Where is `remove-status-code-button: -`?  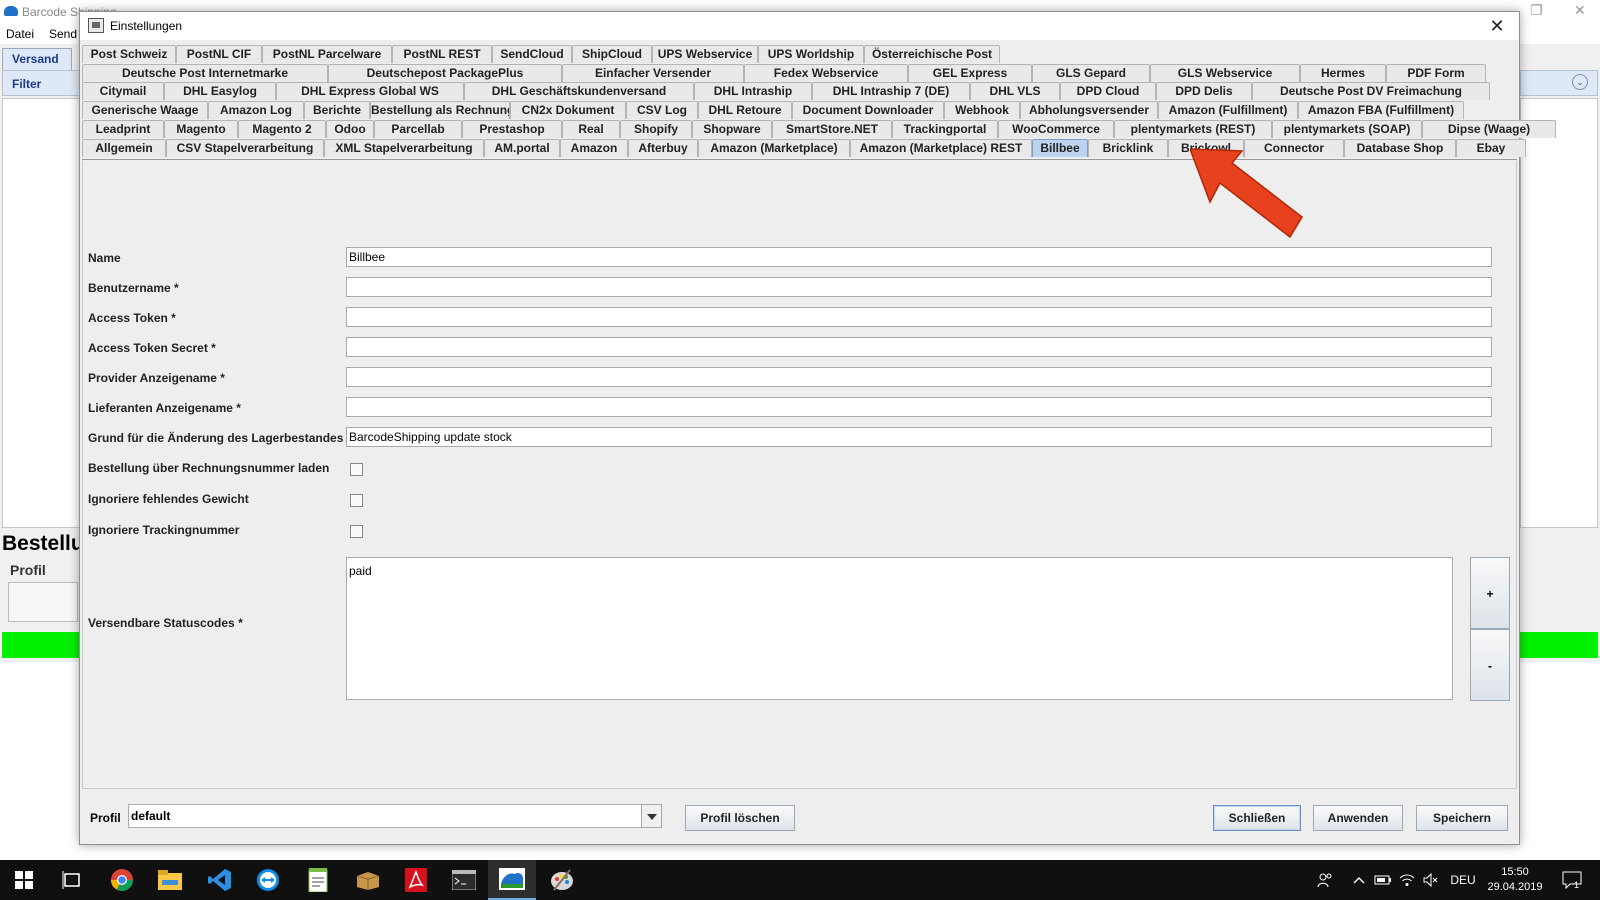 remove-status-code-button: - is located at coordinates (1490, 665).